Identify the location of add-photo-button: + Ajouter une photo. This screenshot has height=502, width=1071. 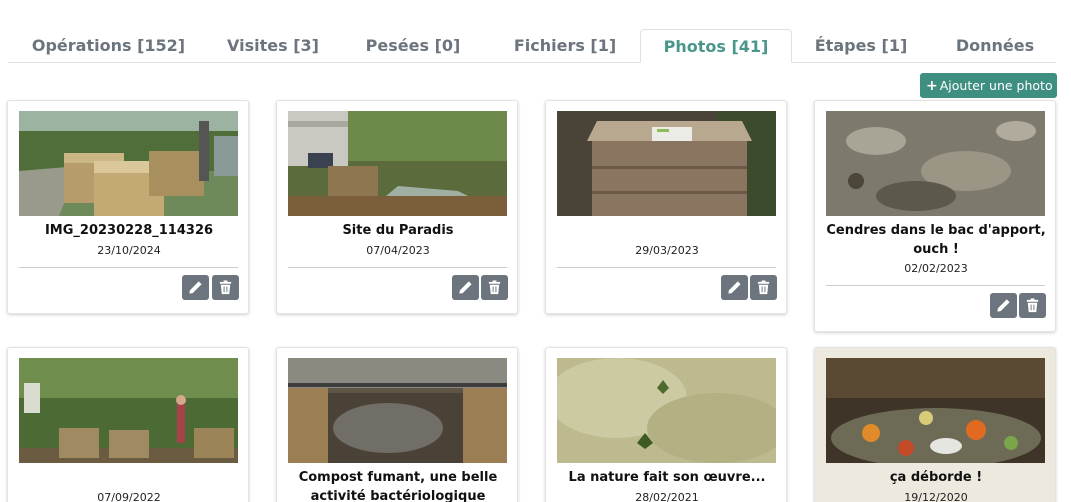
(988, 85).